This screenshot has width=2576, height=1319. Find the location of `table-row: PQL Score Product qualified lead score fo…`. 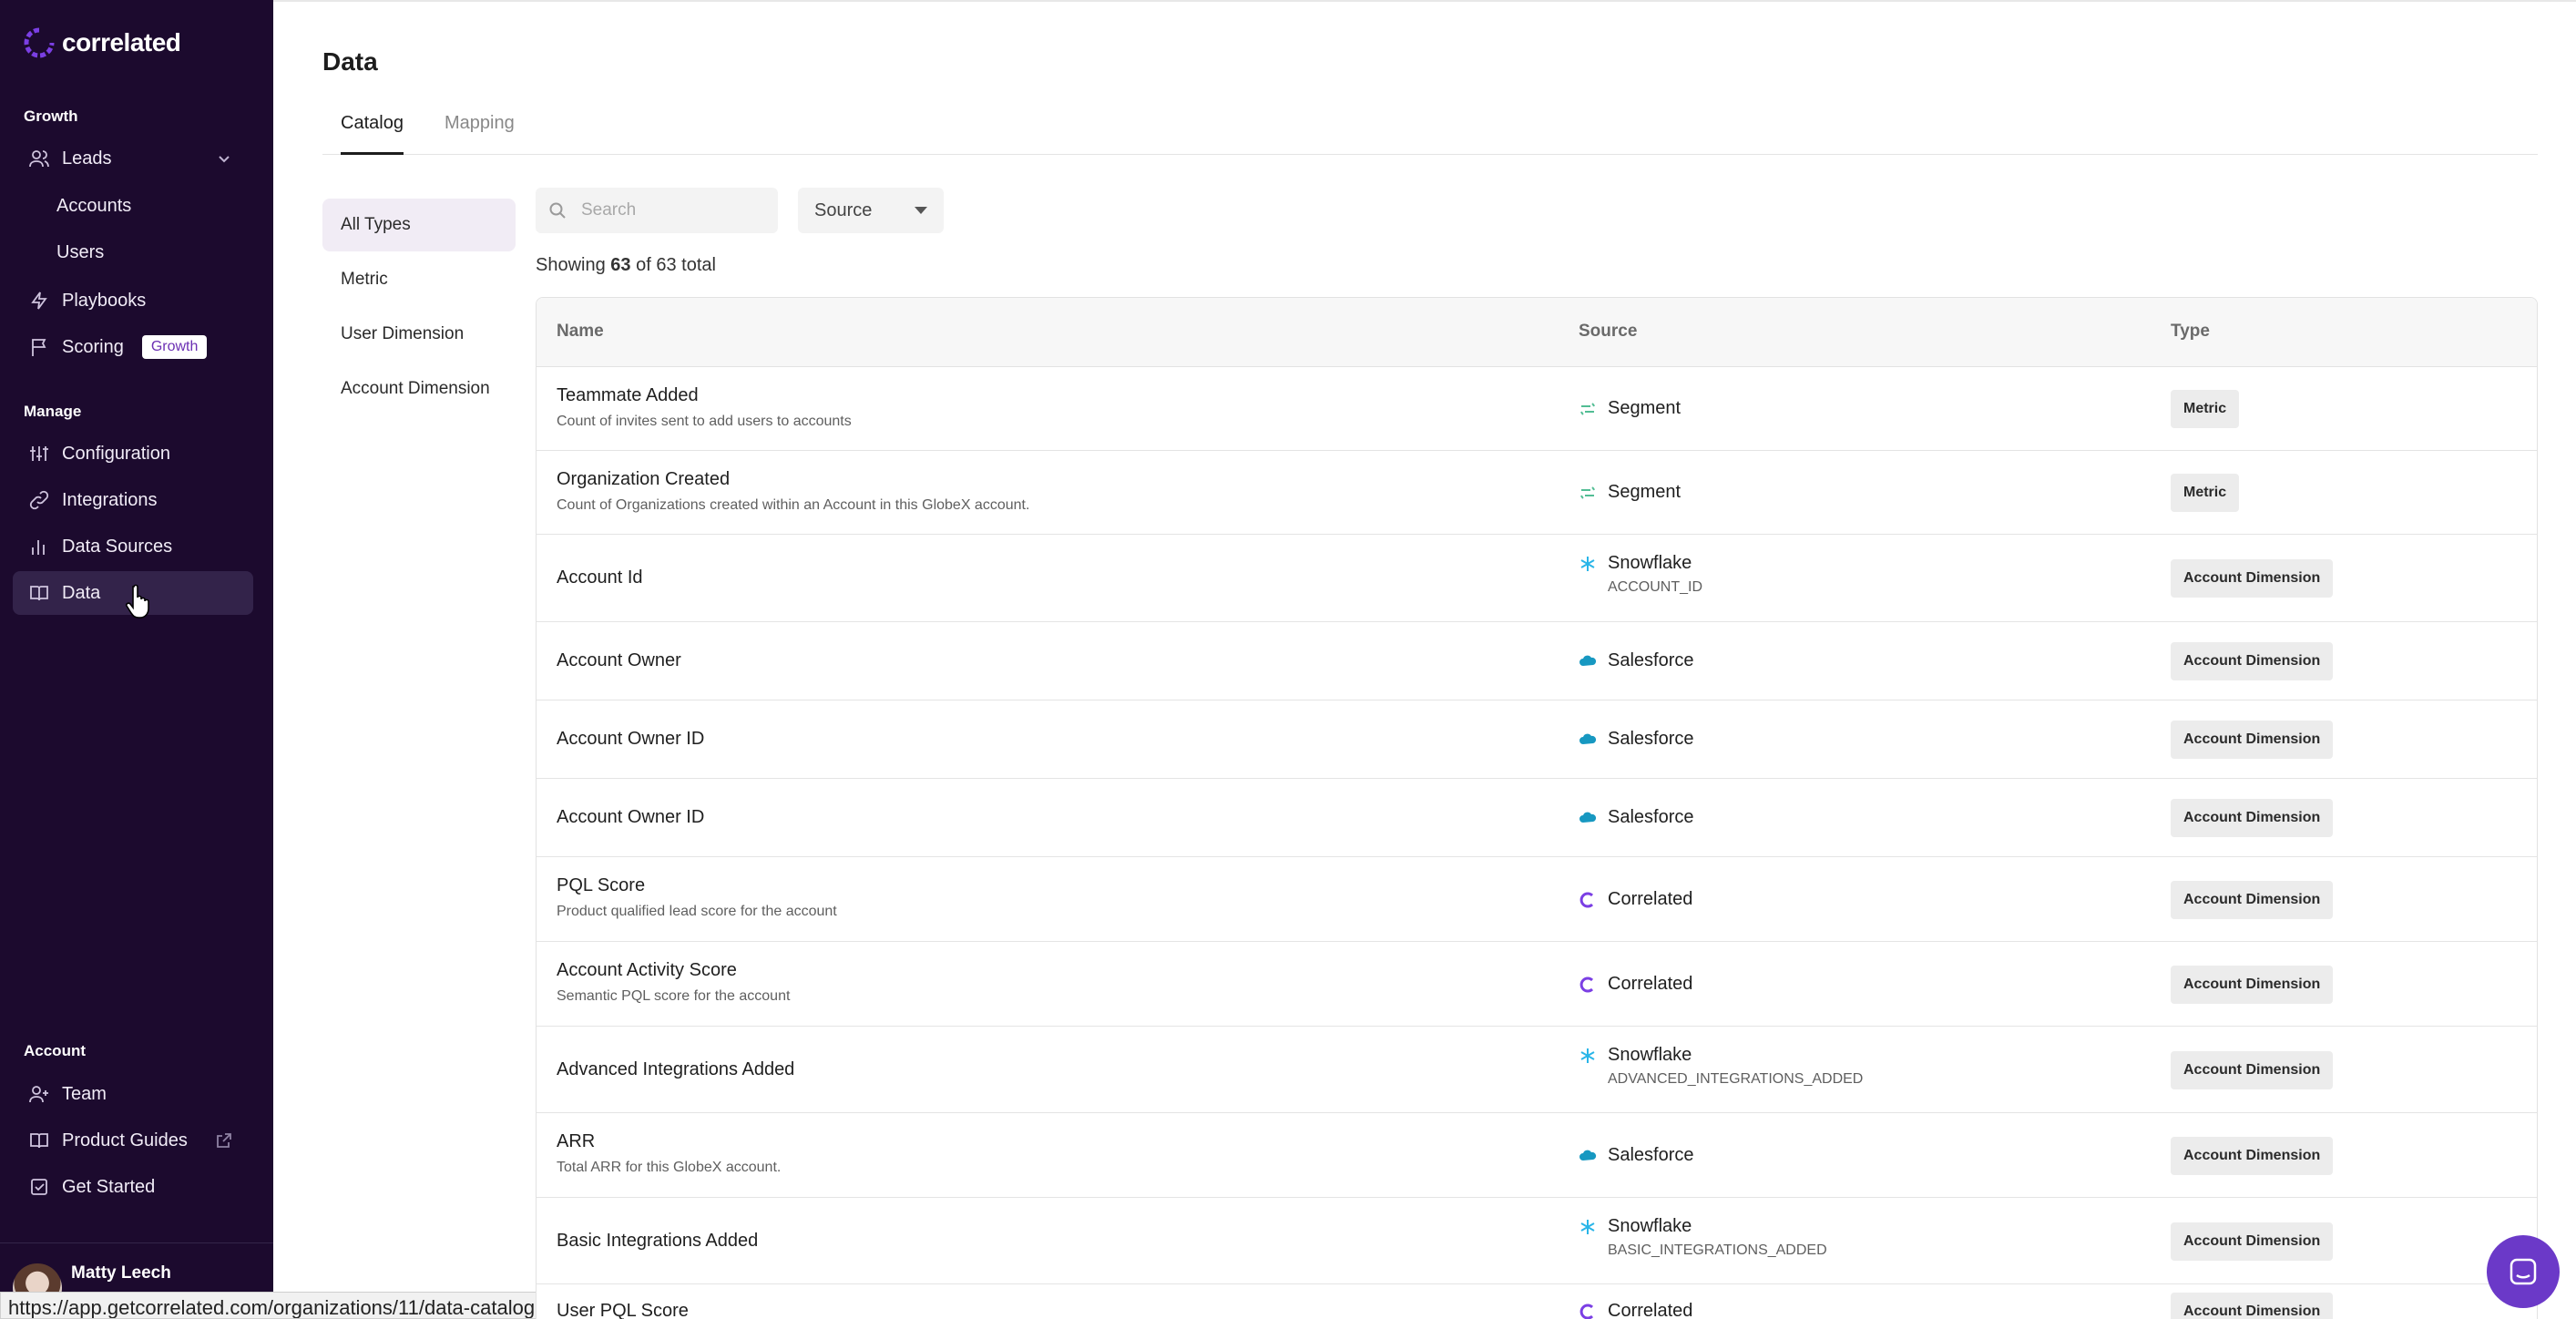

table-row: PQL Score Product qualified lead score fo… is located at coordinates (1537, 899).